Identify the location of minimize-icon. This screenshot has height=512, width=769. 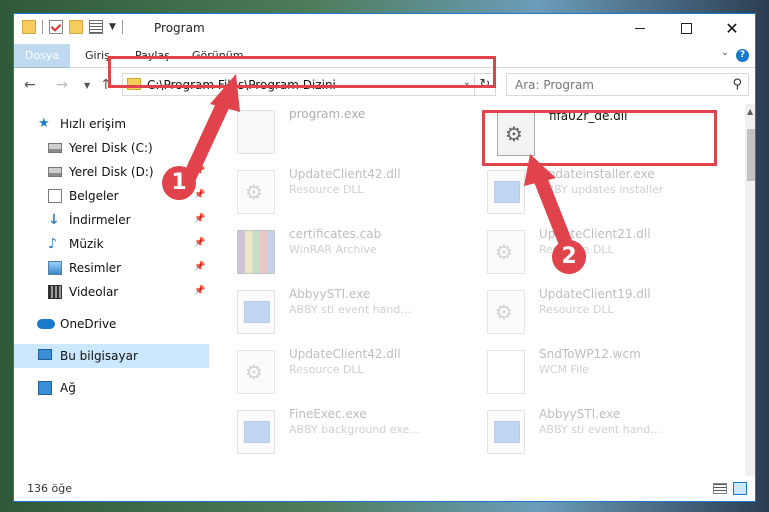
(640, 28).